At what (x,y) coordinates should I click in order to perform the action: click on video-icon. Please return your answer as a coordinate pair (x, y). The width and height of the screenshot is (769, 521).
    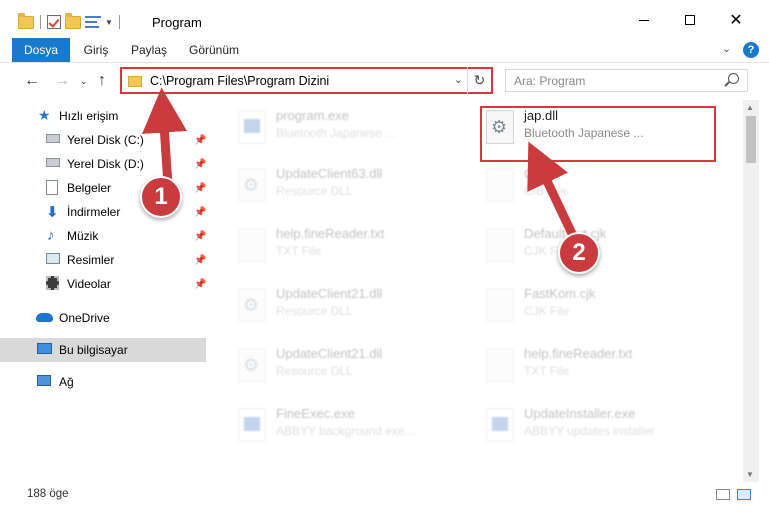
    Looking at the image, I should click on (52, 283).